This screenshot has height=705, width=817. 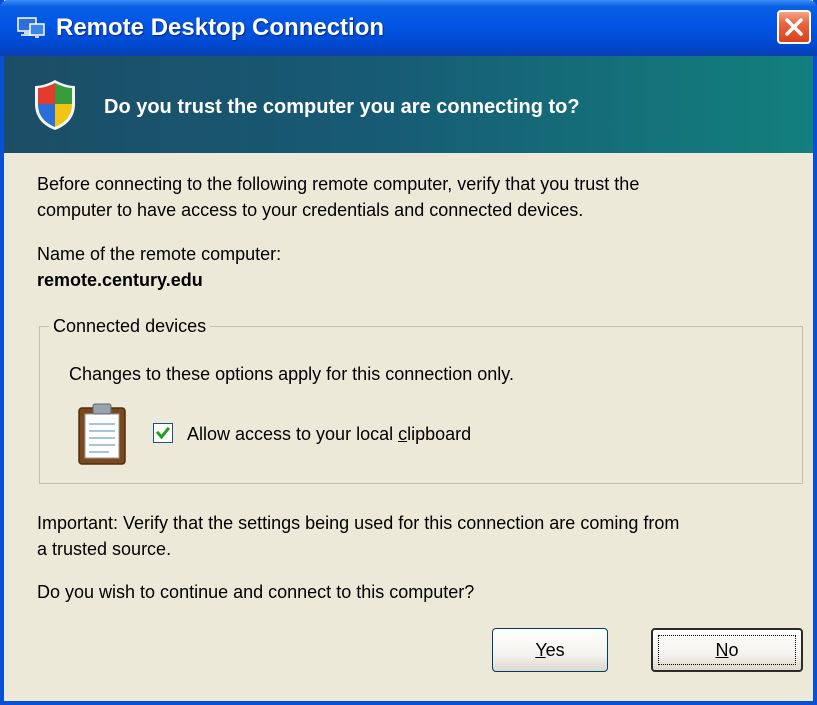 What do you see at coordinates (55, 105) in the screenshot?
I see `shield-icon` at bounding box center [55, 105].